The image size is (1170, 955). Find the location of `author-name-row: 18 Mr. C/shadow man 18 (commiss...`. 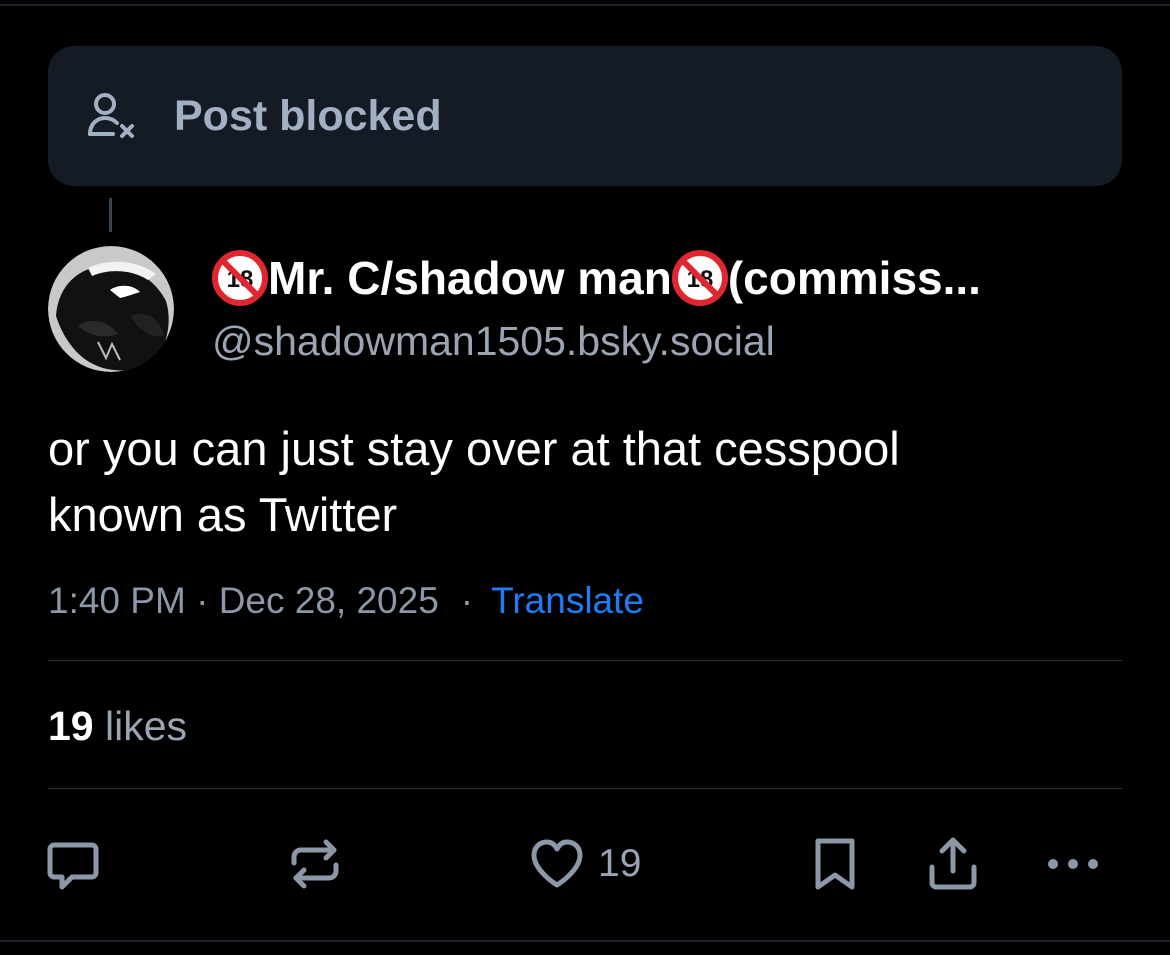

author-name-row: 18 Mr. C/shadow man 18 (commiss... is located at coordinates (596, 278).